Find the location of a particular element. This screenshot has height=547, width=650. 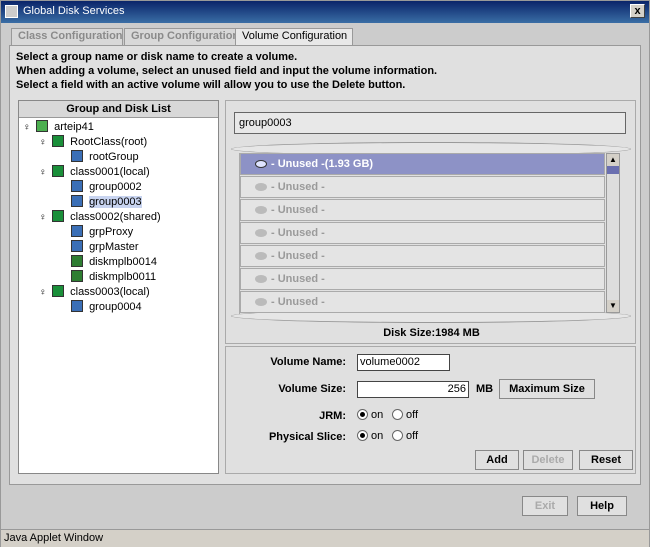

volume-row-selected: - Unused -(1.93 GB) is located at coordinates (422, 164).